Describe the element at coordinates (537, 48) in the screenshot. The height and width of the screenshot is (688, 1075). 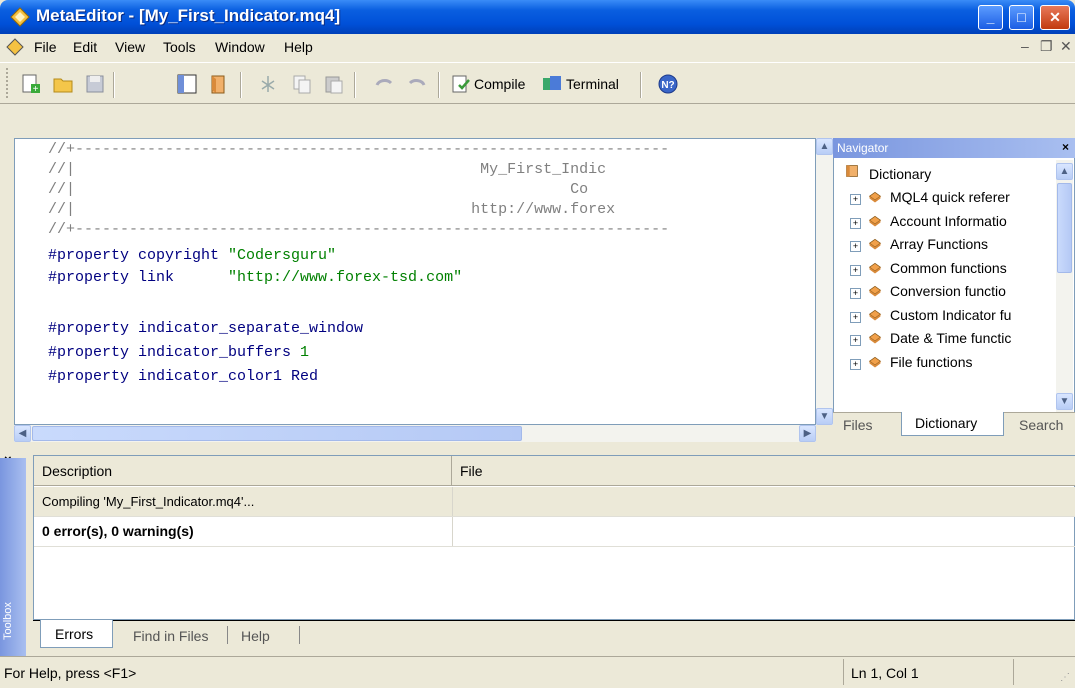
I see `menu-bar` at that location.